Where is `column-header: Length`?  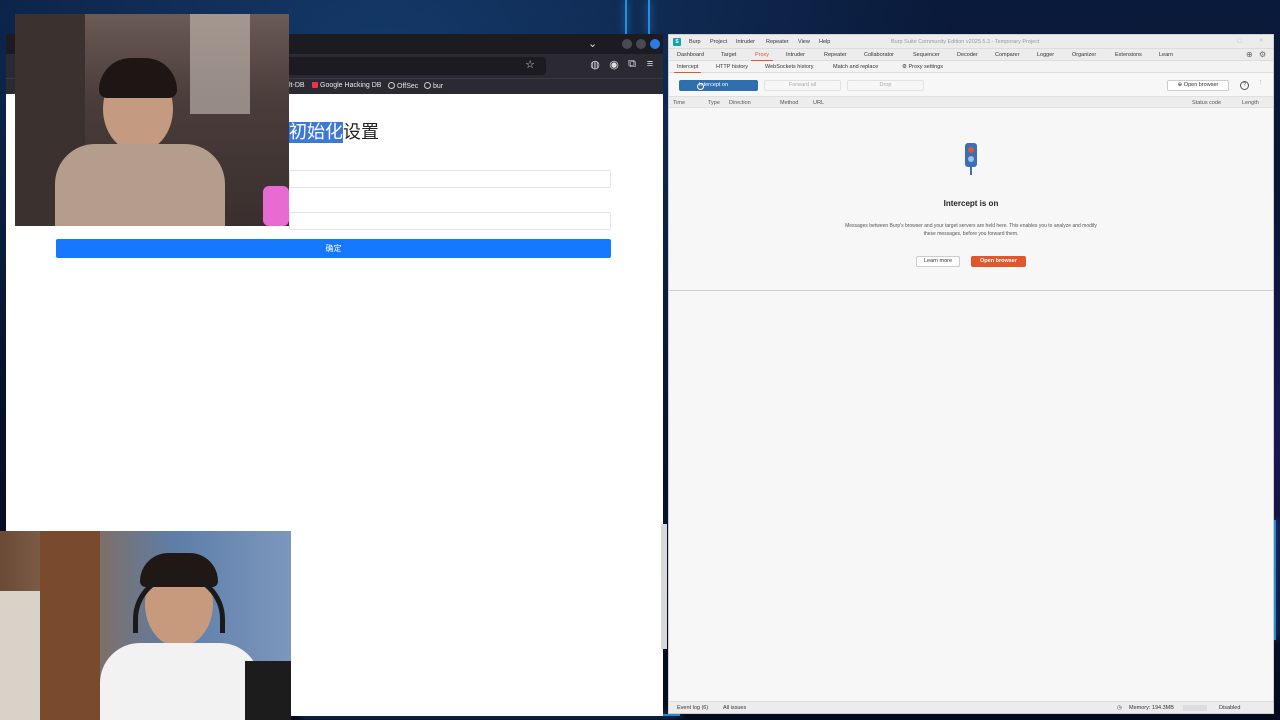
column-header: Length is located at coordinates (1250, 103).